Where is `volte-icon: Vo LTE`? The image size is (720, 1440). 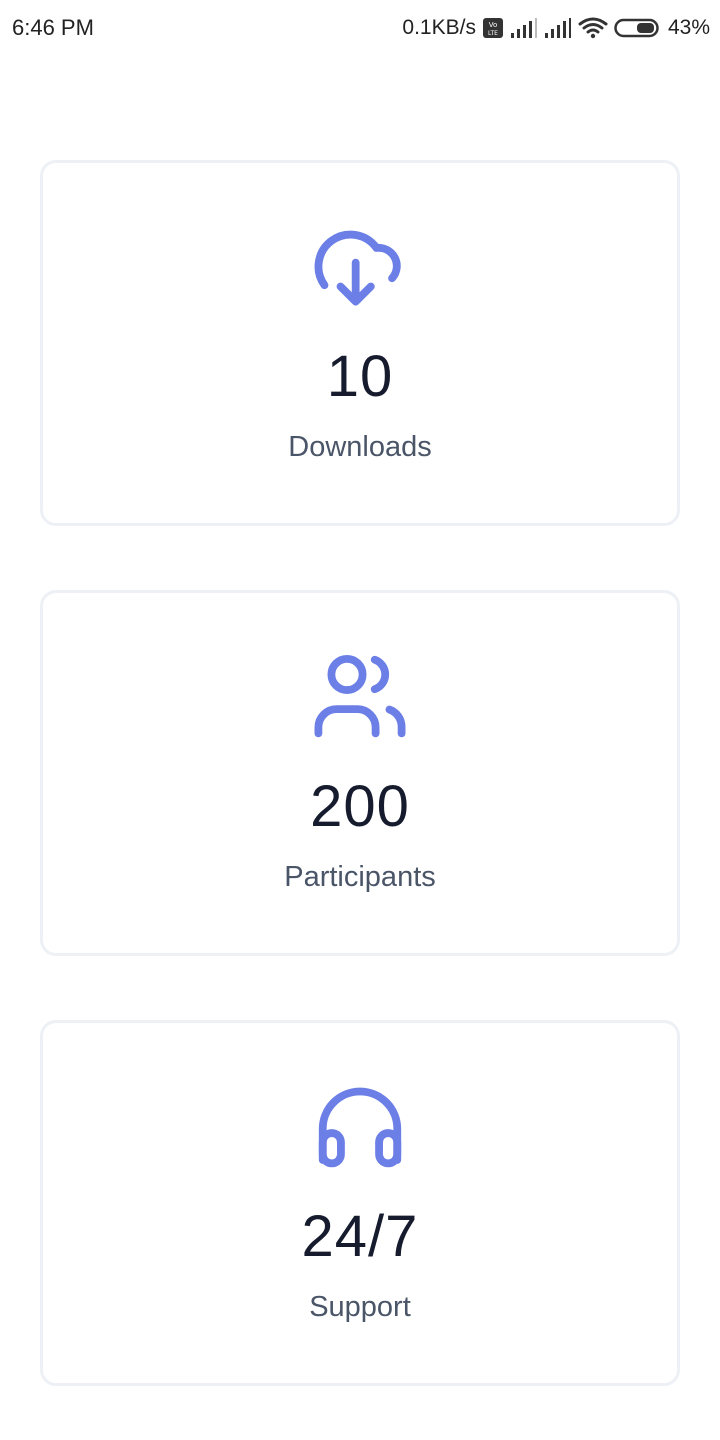
volte-icon: Vo LTE is located at coordinates (493, 28).